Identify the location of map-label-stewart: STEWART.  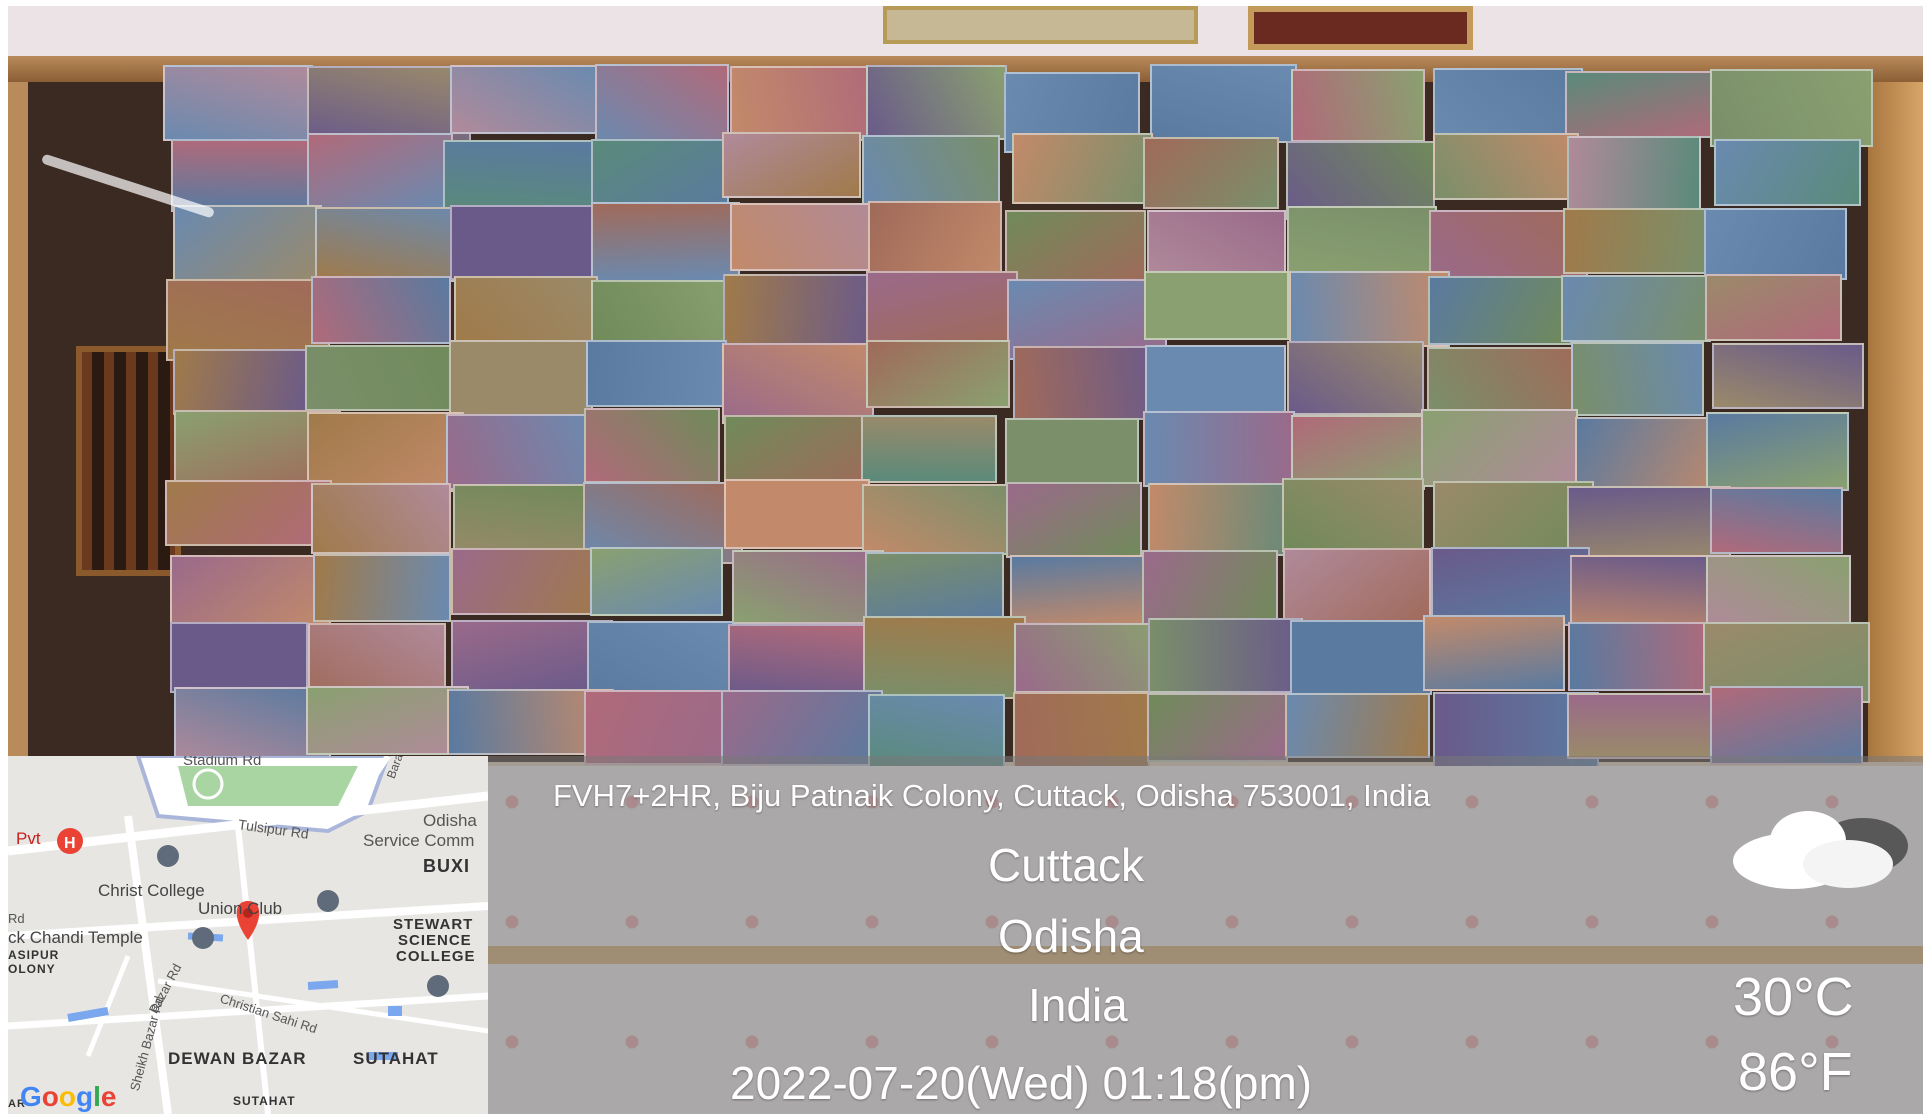
(433, 924).